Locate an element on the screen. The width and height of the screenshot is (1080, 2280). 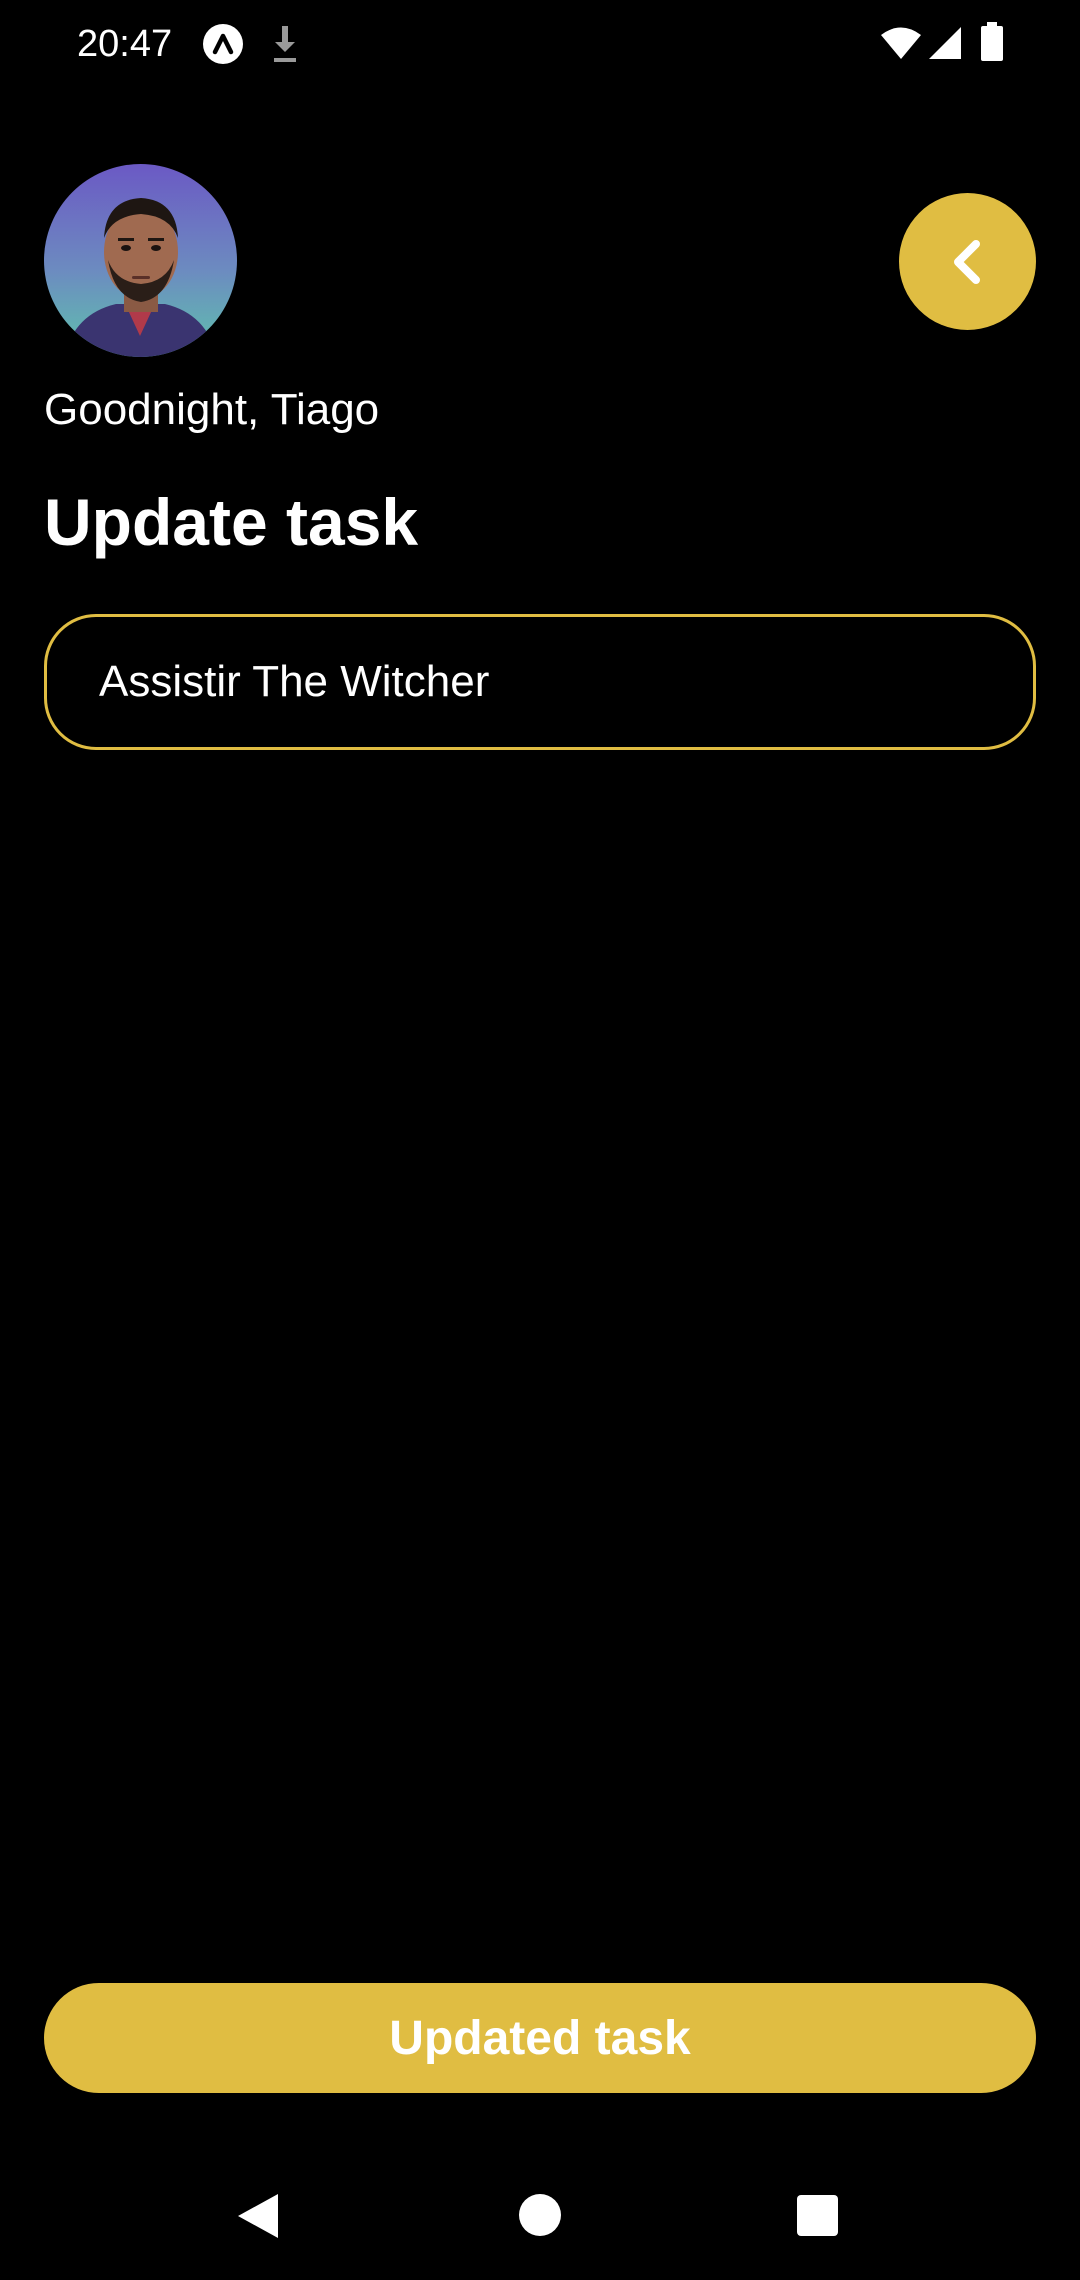
system-nav-bar is located at coordinates (540, 2220).